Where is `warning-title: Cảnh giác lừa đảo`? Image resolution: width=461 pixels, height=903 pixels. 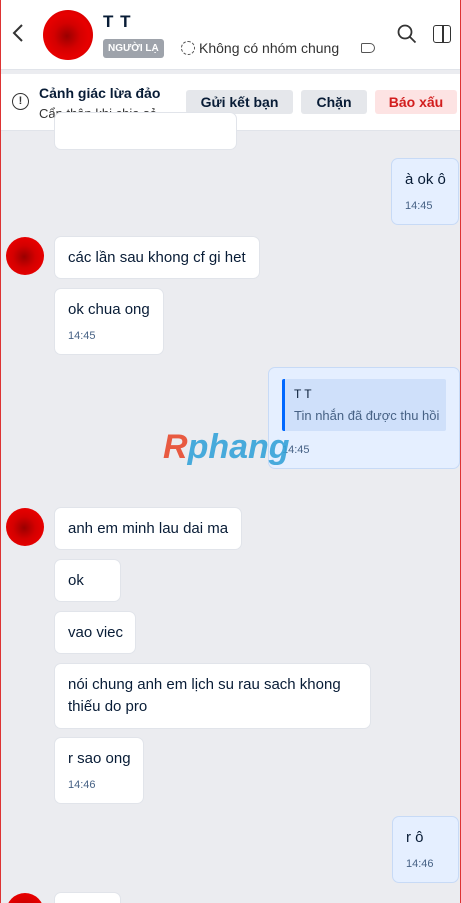 warning-title: Cảnh giác lừa đảo is located at coordinates (100, 93).